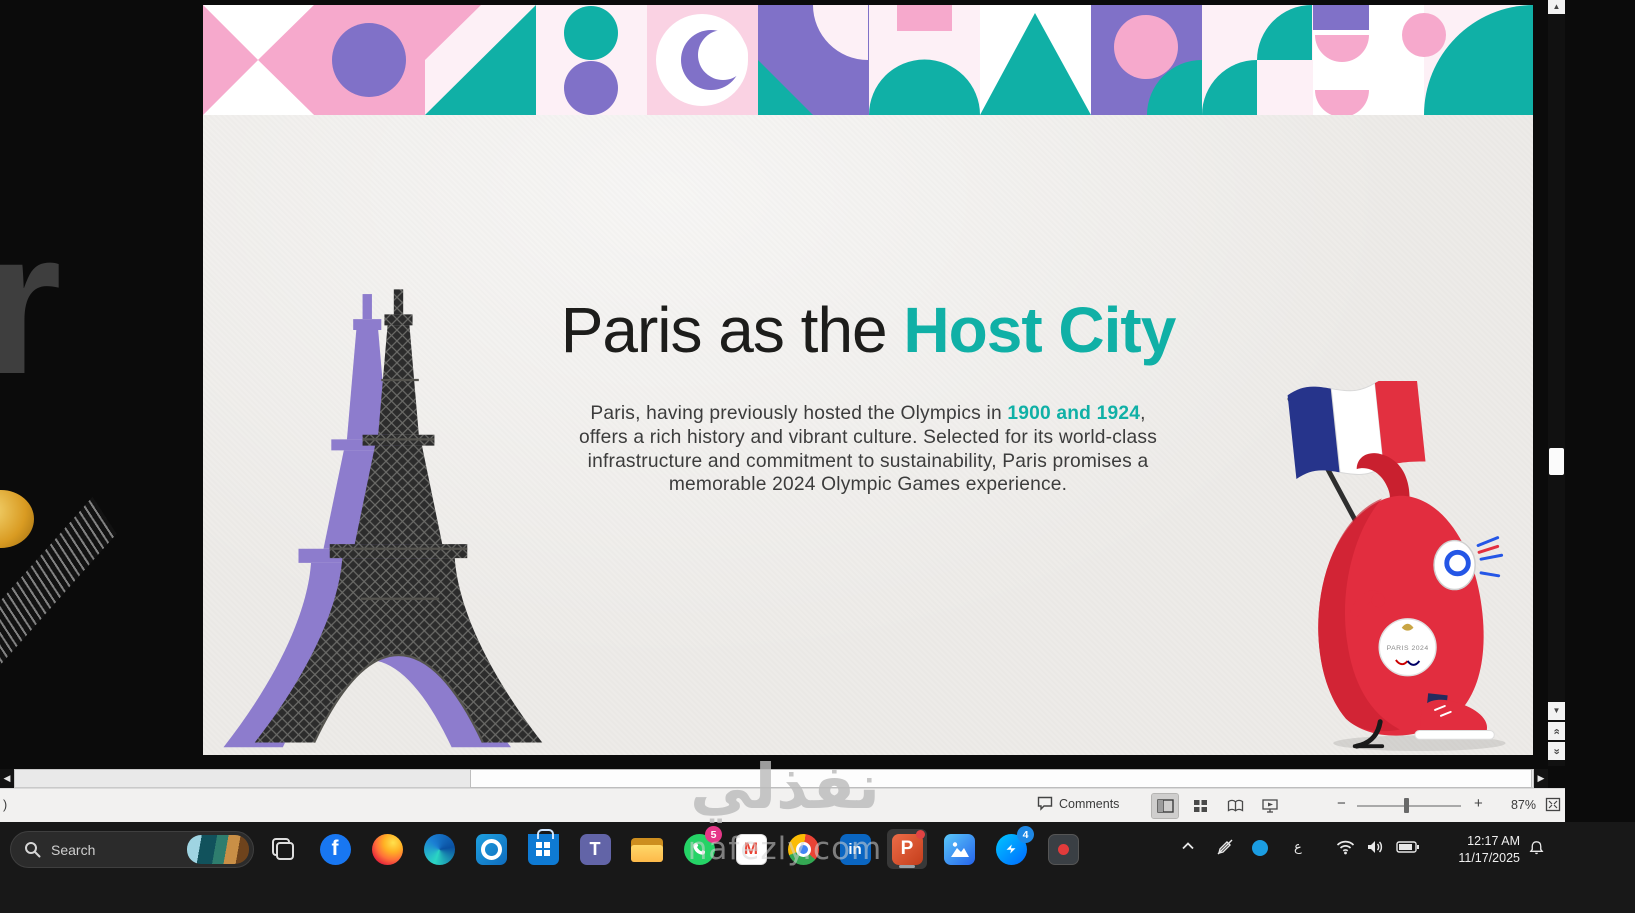 Image resolution: width=1635 pixels, height=913 pixels. I want to click on slide-title: Paris as the Host City, so click(868, 330).